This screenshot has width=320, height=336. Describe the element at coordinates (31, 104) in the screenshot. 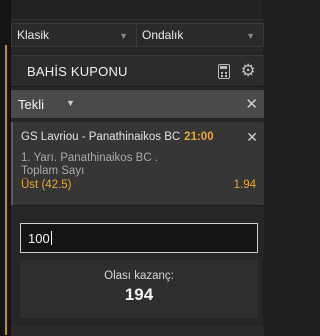

I see `bet-type-label: Tekli` at that location.